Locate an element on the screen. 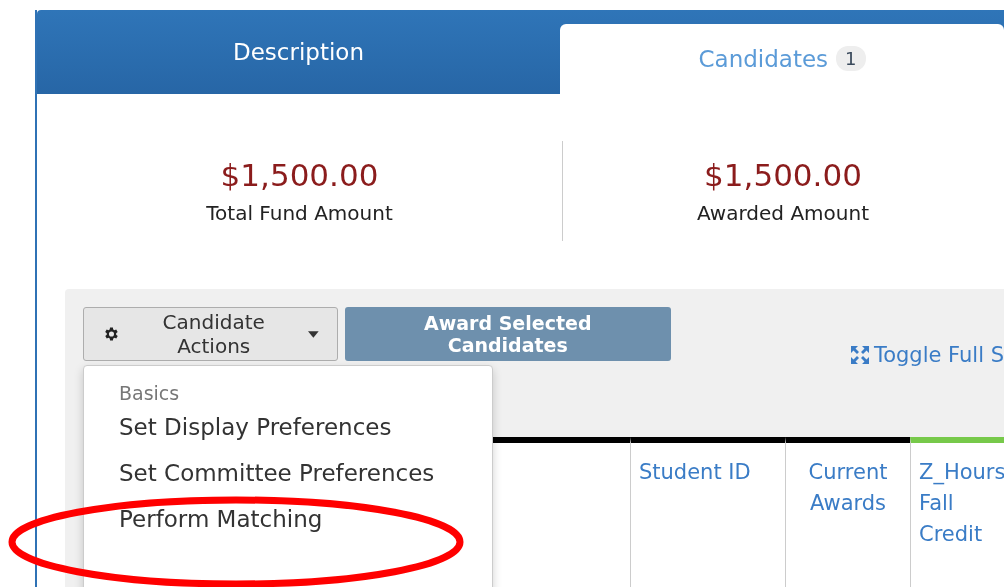 The image size is (1004, 587). menu-item: Set Display Preferences is located at coordinates (305, 437).